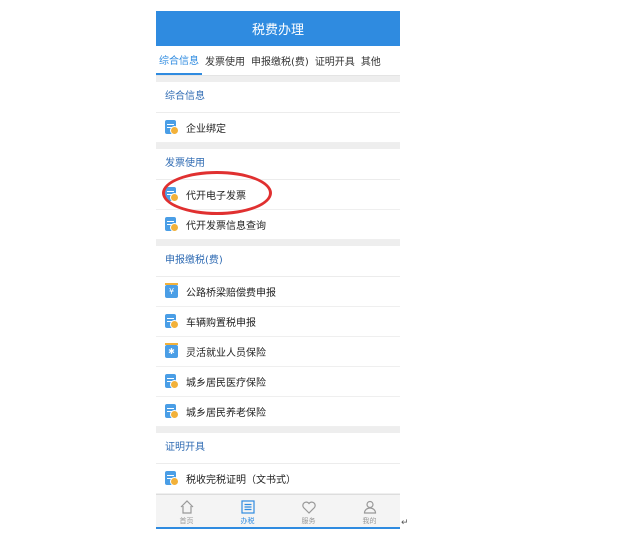 This screenshot has height=544, width=619. What do you see at coordinates (172, 291) in the screenshot?
I see `yuan-coin-icon: ¥` at bounding box center [172, 291].